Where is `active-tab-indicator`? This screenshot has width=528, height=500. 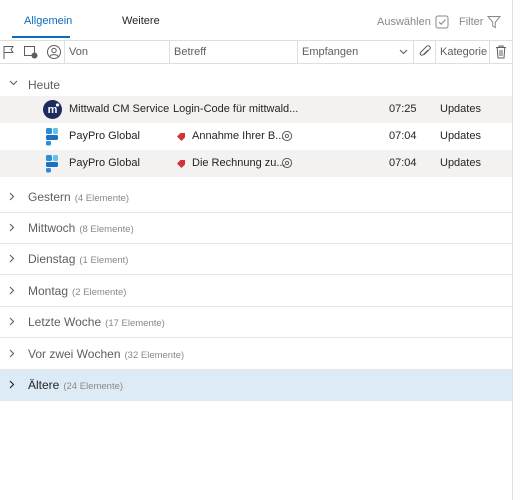 active-tab-indicator is located at coordinates (41, 37).